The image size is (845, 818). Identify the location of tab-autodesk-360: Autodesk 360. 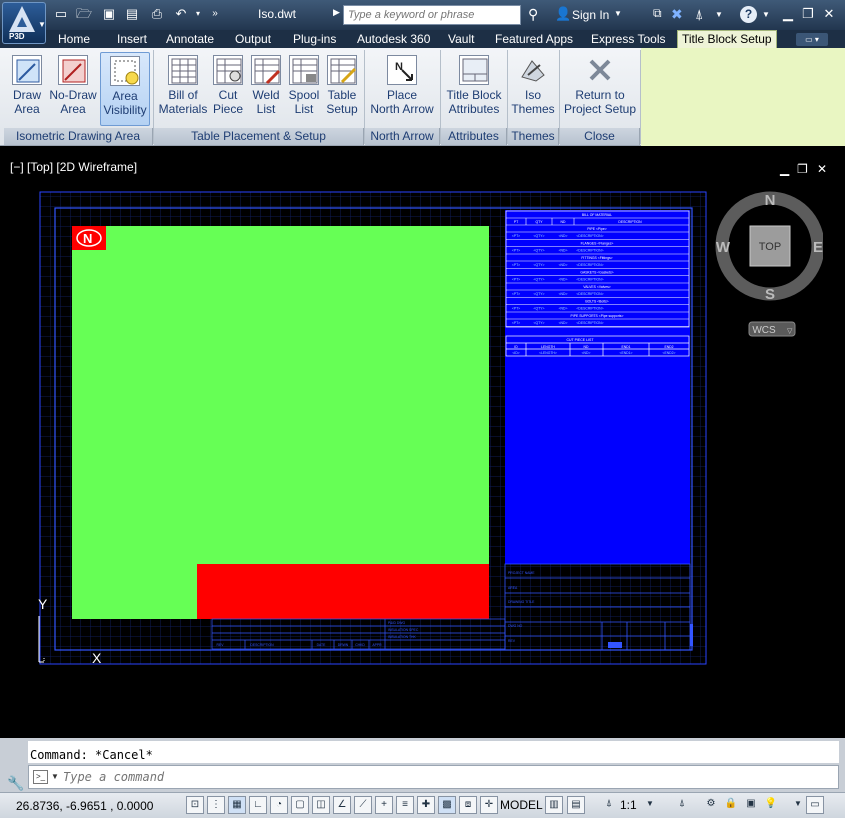
(393, 39).